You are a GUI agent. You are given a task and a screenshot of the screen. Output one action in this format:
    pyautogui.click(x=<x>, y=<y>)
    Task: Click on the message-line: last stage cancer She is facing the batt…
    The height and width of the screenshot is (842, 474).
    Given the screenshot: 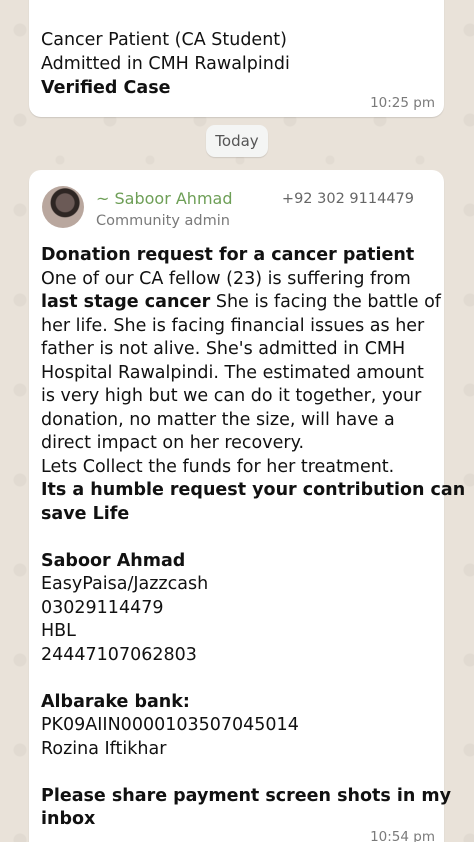 What is the action you would take?
    pyautogui.click(x=241, y=303)
    